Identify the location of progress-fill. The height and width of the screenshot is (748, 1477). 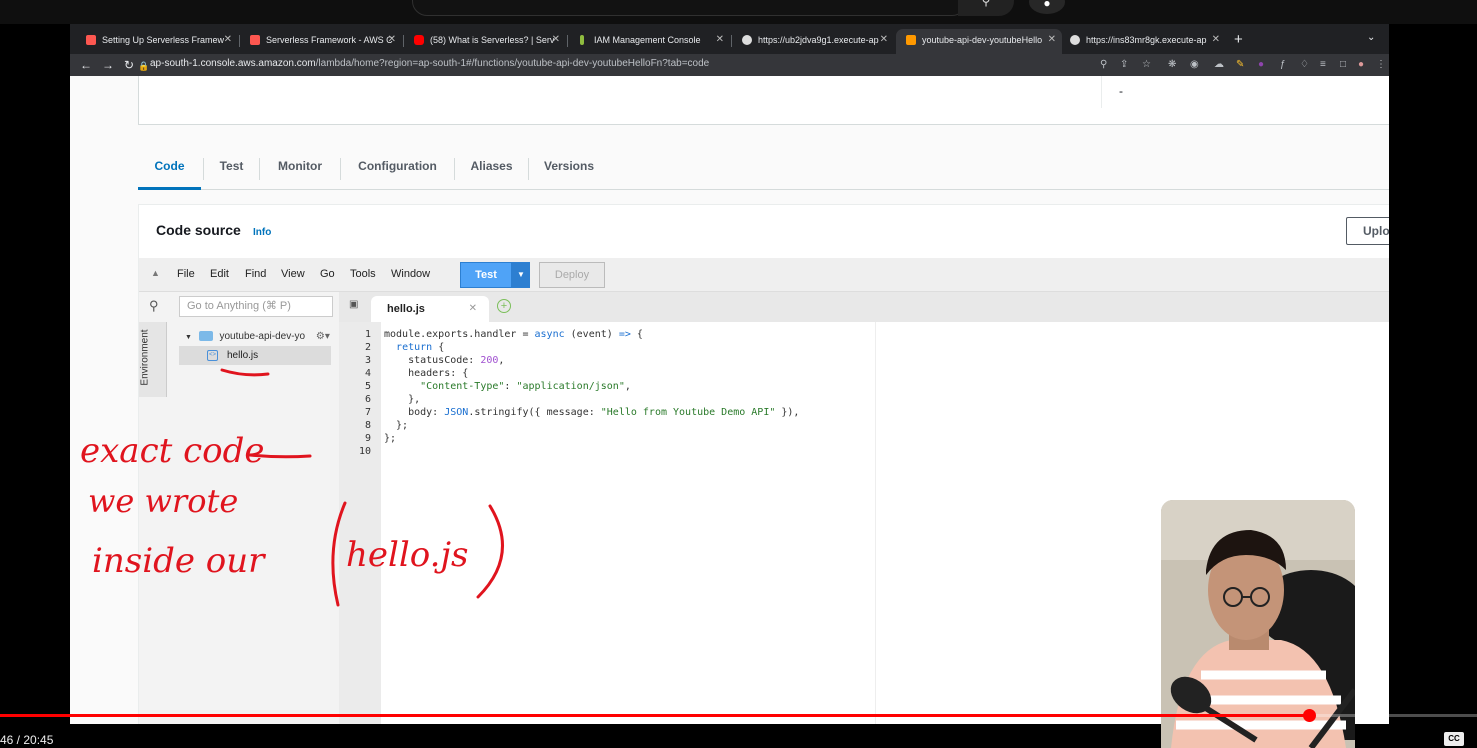
(654, 715).